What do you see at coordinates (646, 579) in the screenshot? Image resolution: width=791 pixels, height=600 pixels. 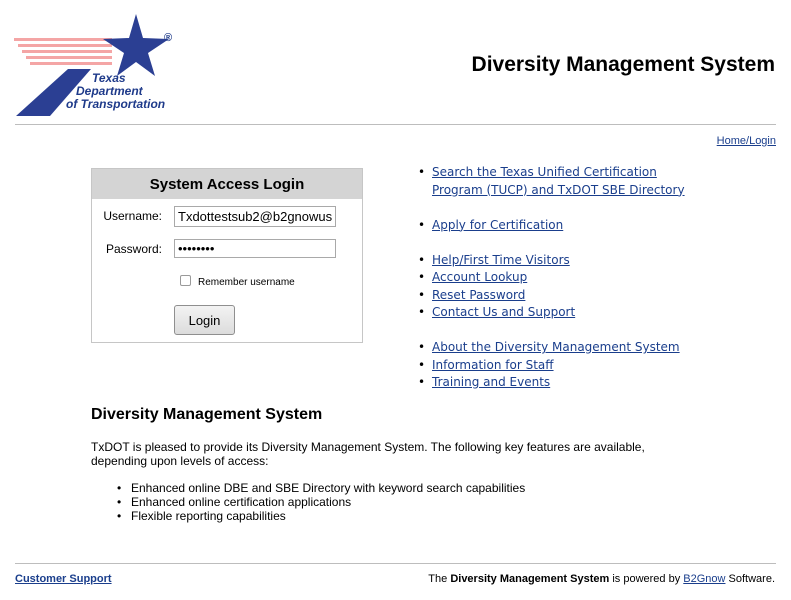 I see `powered-mid: is powered by` at bounding box center [646, 579].